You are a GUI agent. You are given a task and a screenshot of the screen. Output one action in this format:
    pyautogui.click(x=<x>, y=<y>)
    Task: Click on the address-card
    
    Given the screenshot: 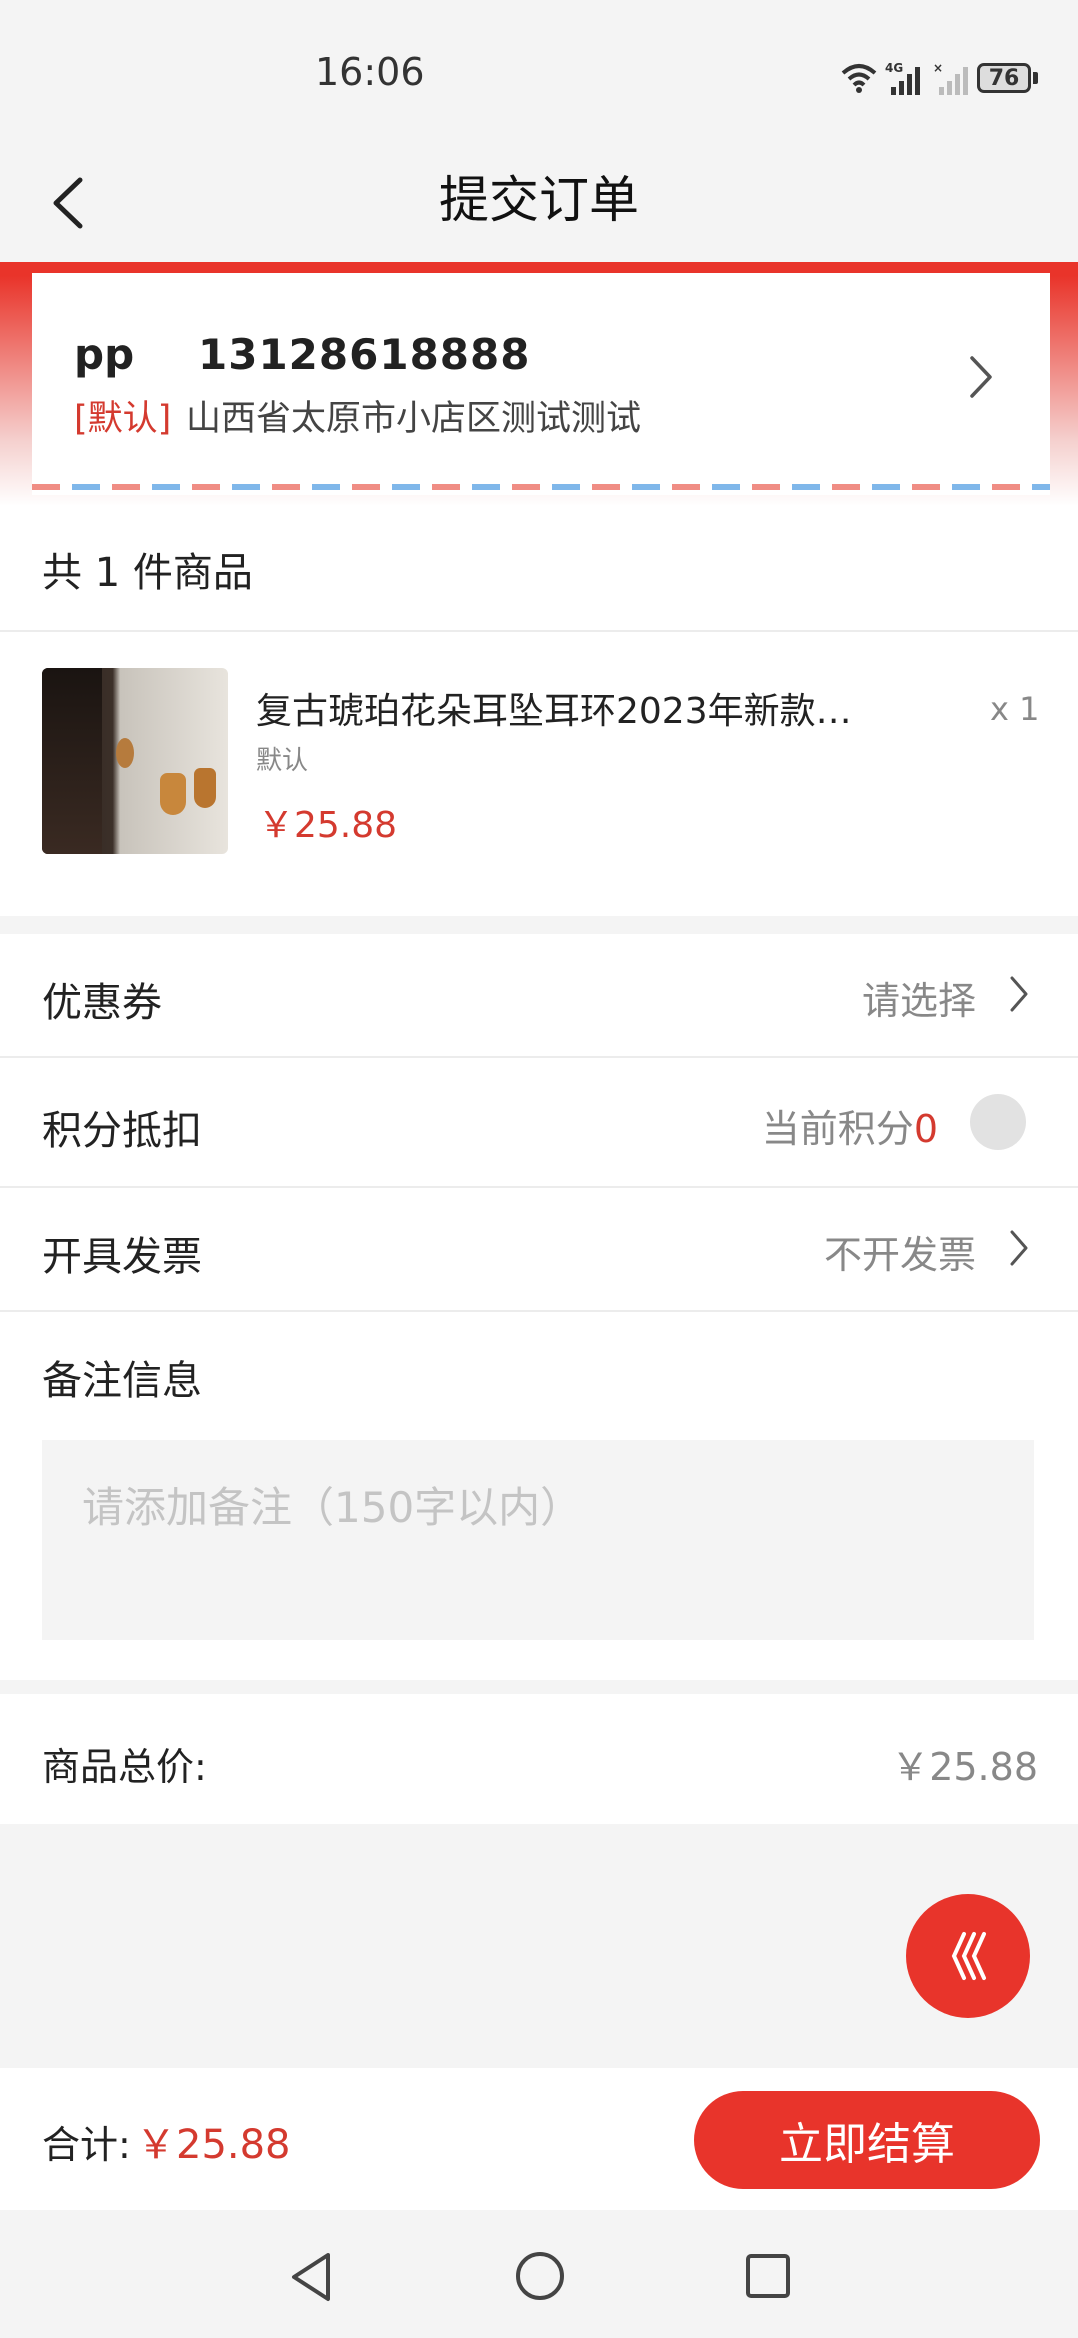 What is the action you would take?
    pyautogui.click(x=541, y=384)
    